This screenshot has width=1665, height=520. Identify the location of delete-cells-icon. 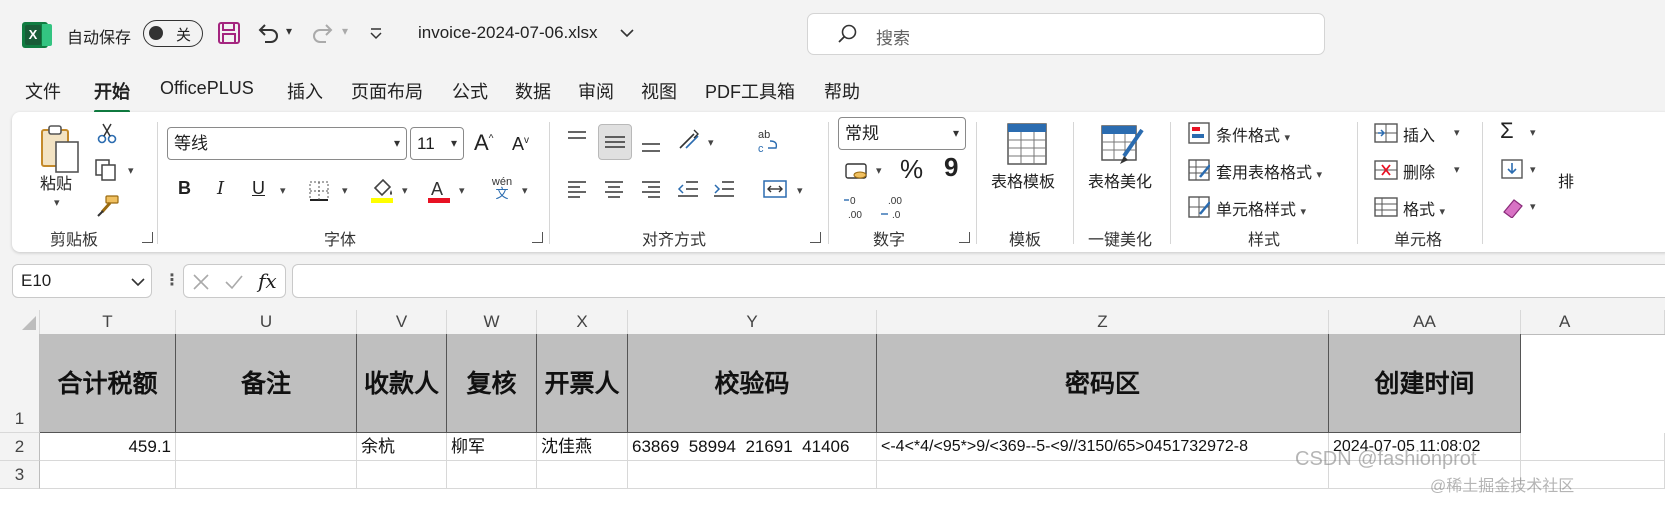
(1386, 170).